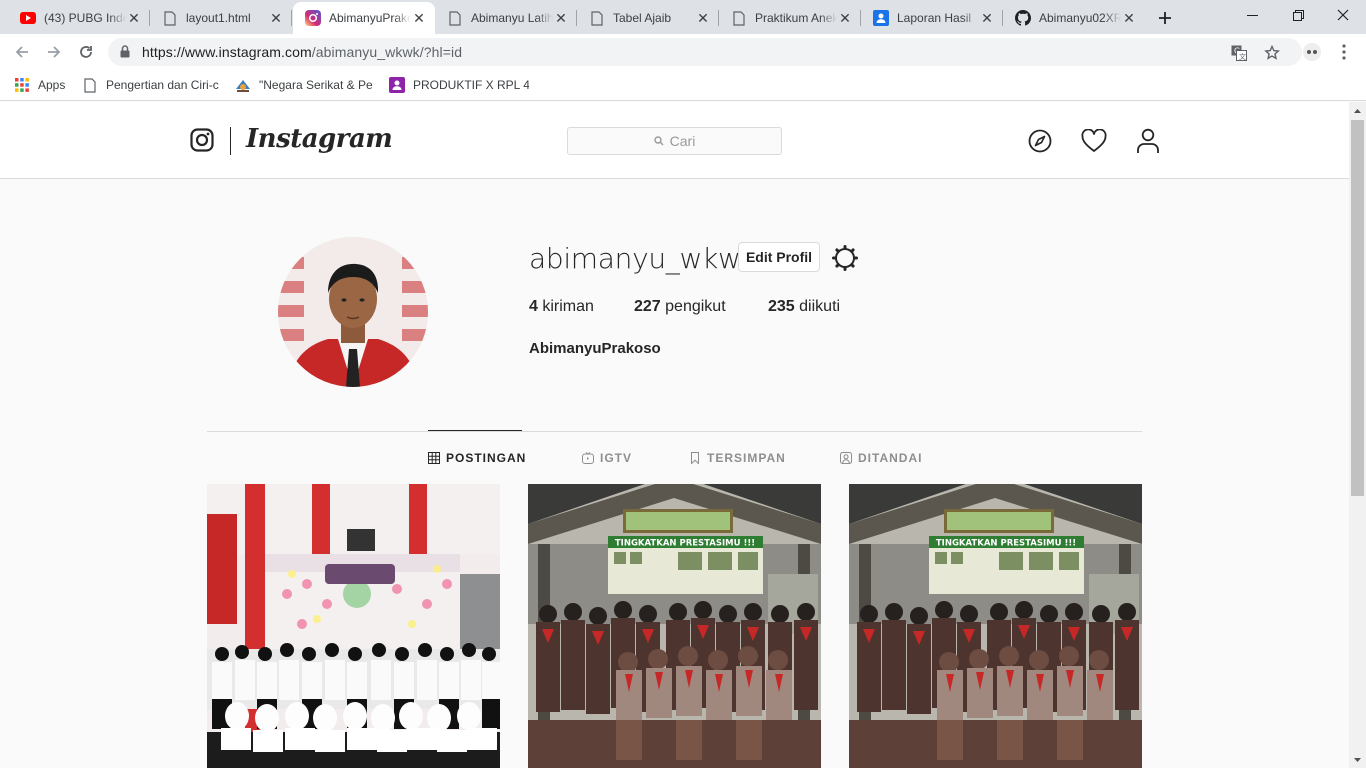  I want to click on bookmark-negara-serikat: "Negara Serikat & Pe, so click(305, 85).